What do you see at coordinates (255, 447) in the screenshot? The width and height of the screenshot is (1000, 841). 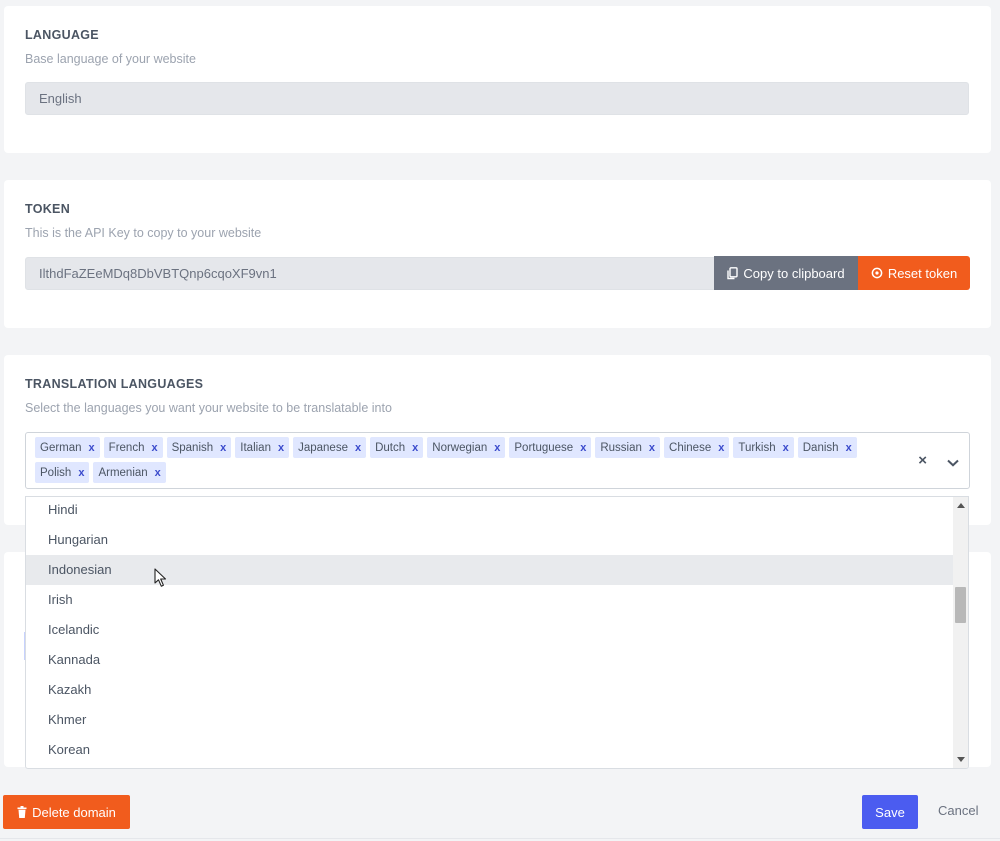 I see `language-tag-label: Italian` at bounding box center [255, 447].